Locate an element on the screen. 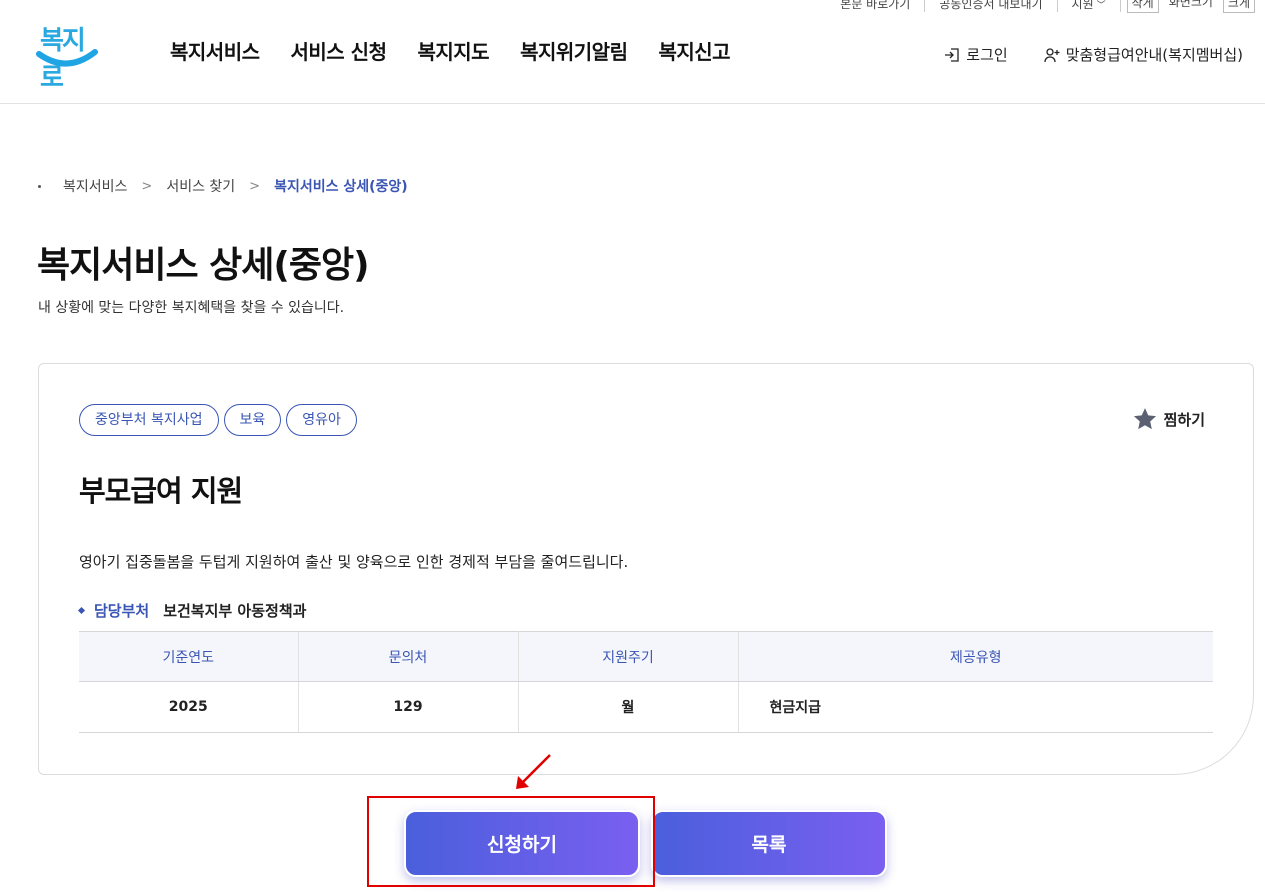 This screenshot has width=1265, height=892. list-button: 목록 is located at coordinates (769, 843).